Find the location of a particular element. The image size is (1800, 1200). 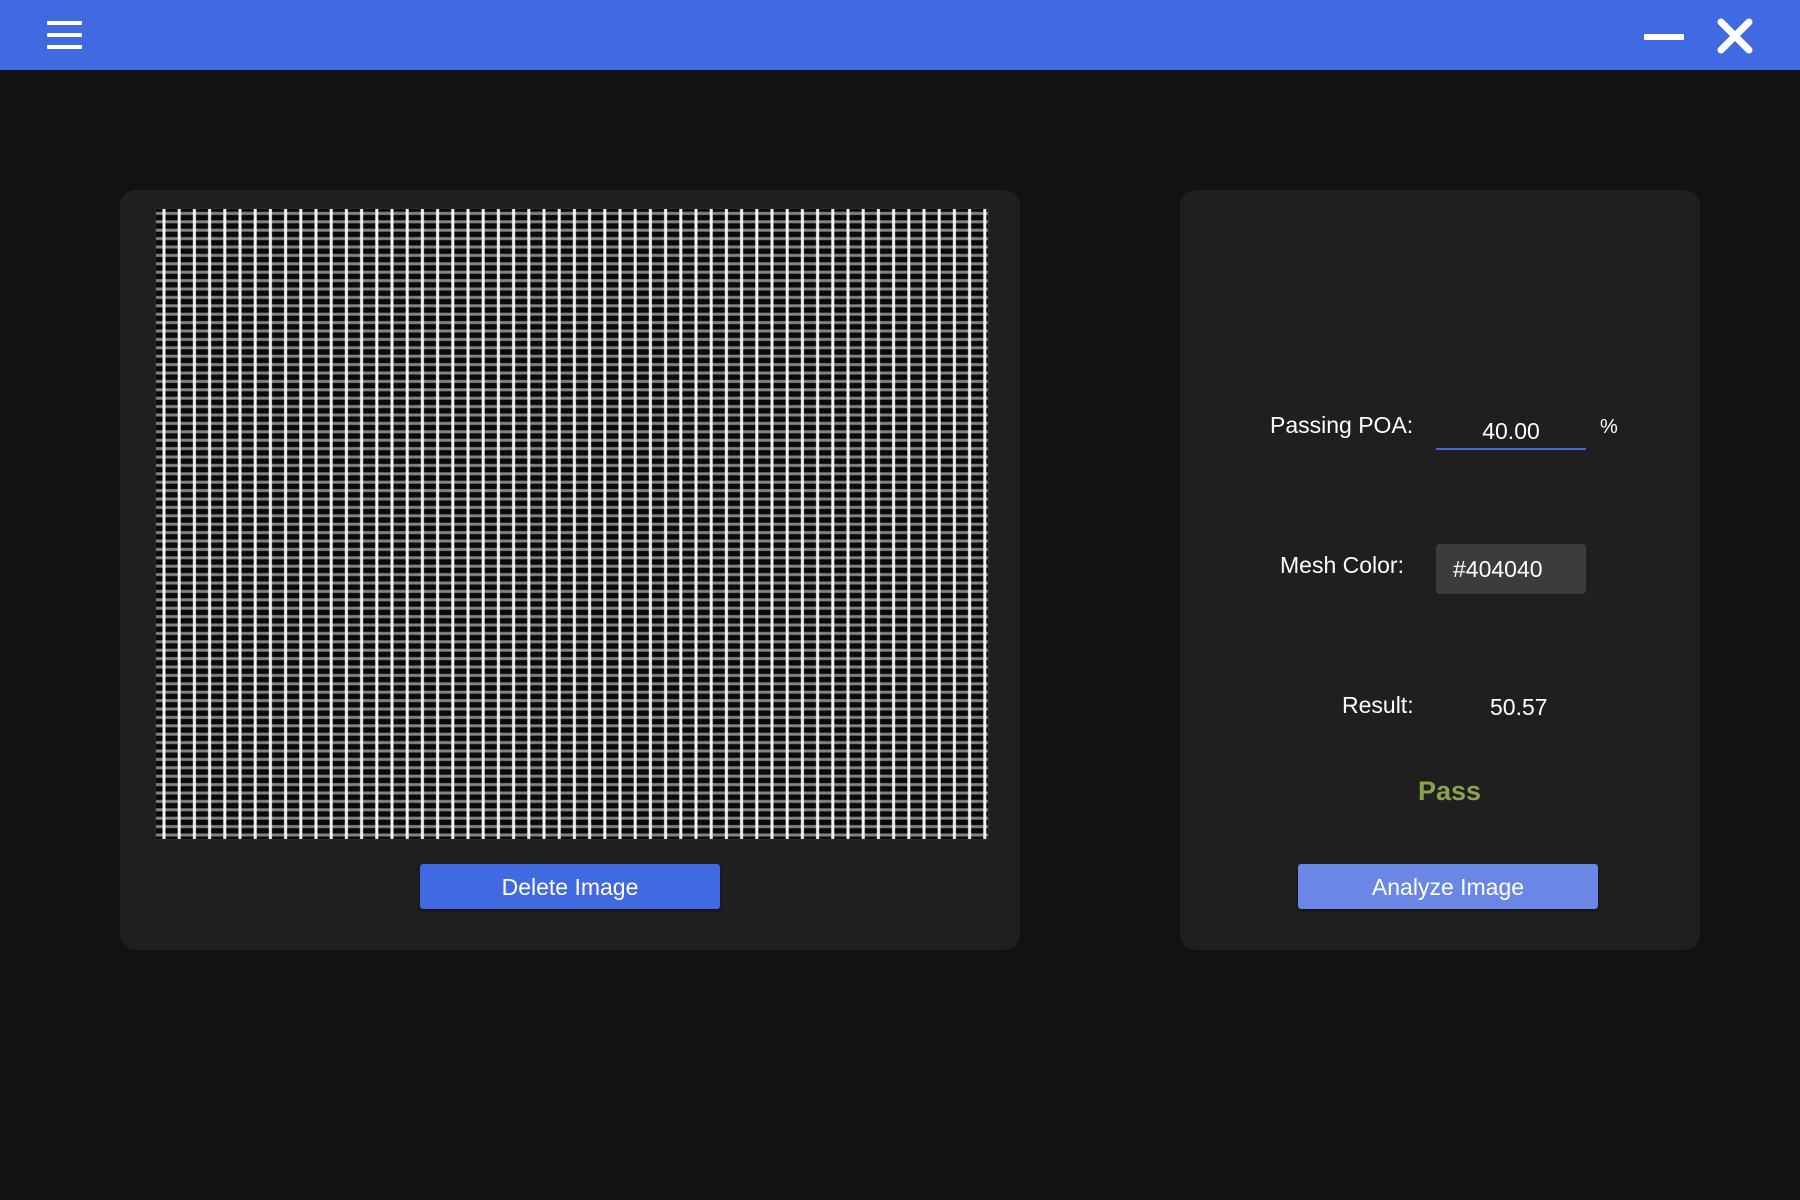

minimize-icon is located at coordinates (1664, 36).